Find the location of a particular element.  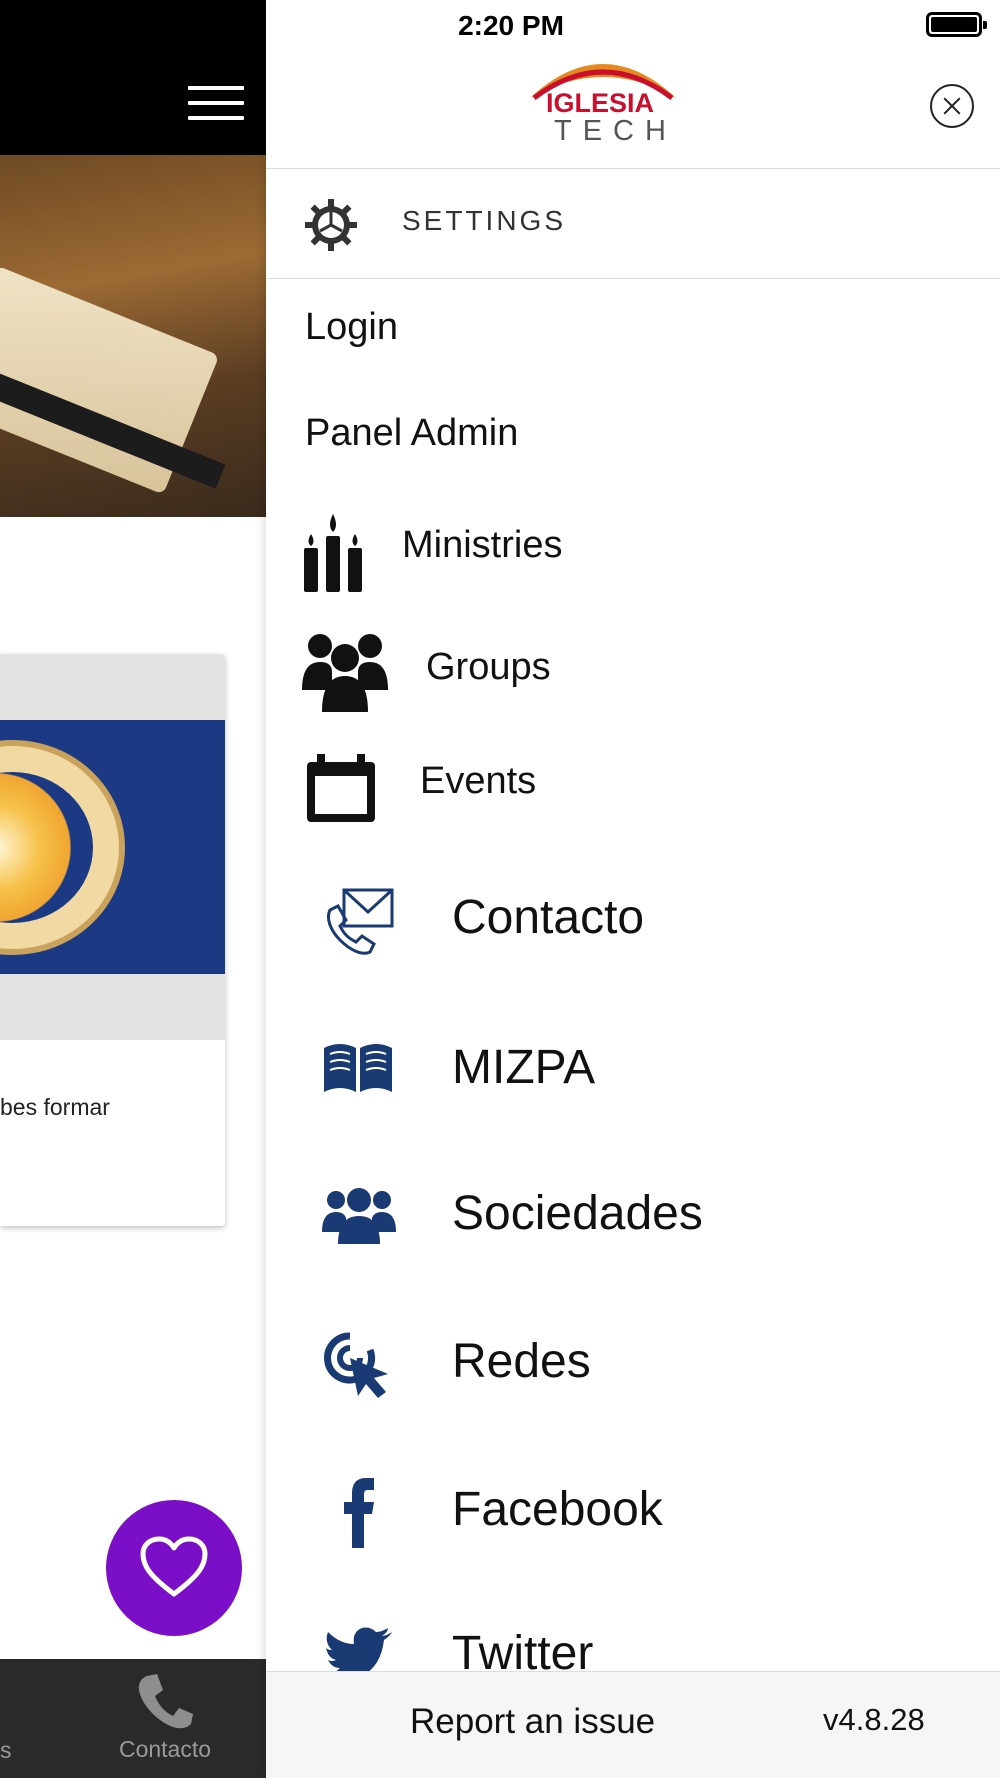

users-icon is located at coordinates (359, 1216).